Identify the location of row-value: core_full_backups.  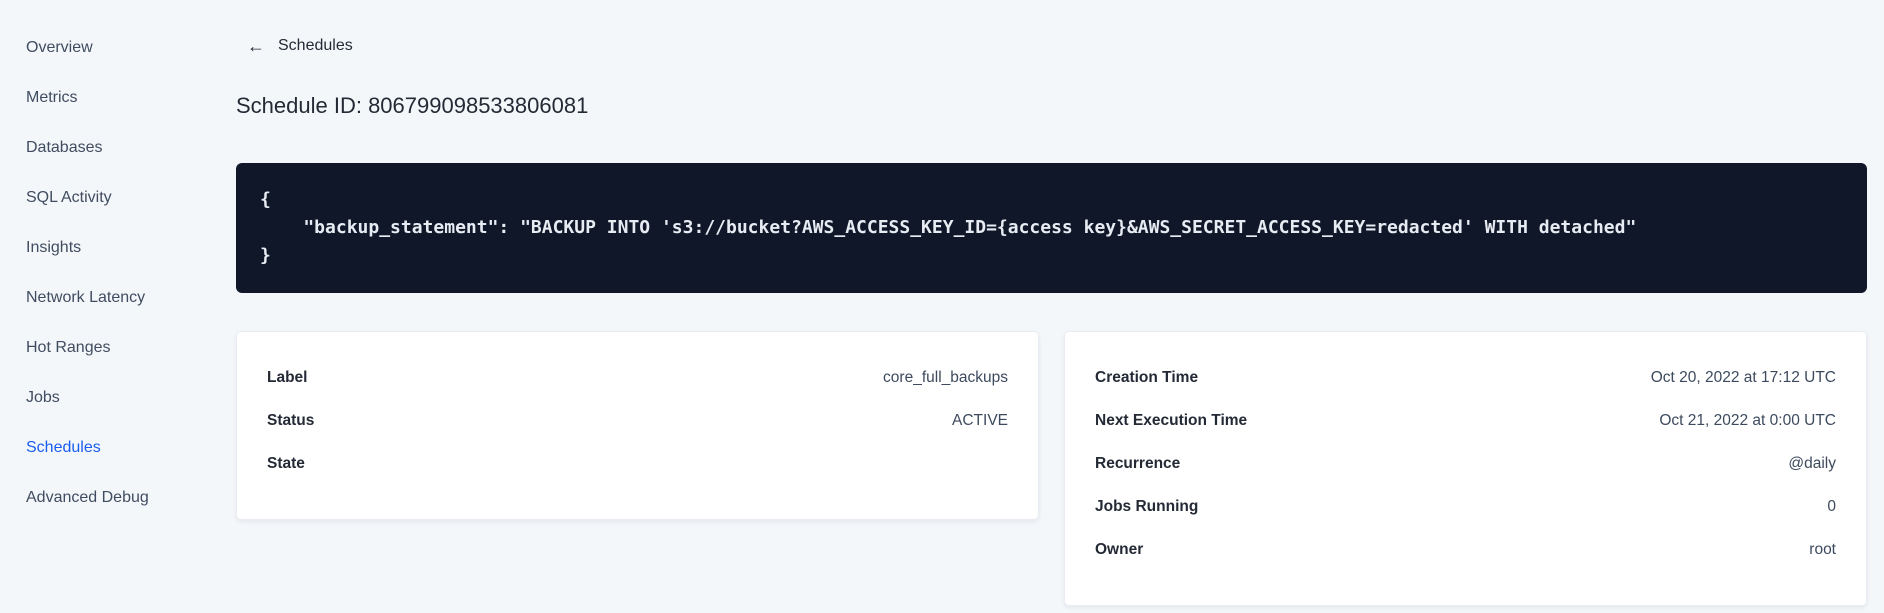
(945, 377).